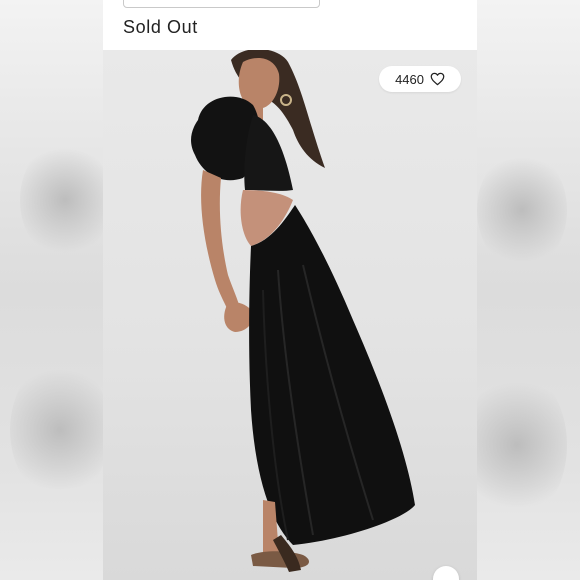 This screenshot has height=580, width=580. Describe the element at coordinates (160, 27) in the screenshot. I see `sold-out-label: Sold Out` at that location.